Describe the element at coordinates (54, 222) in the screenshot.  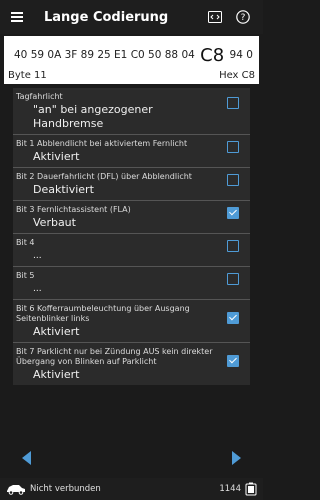
I see `row-value: Verbaut` at that location.